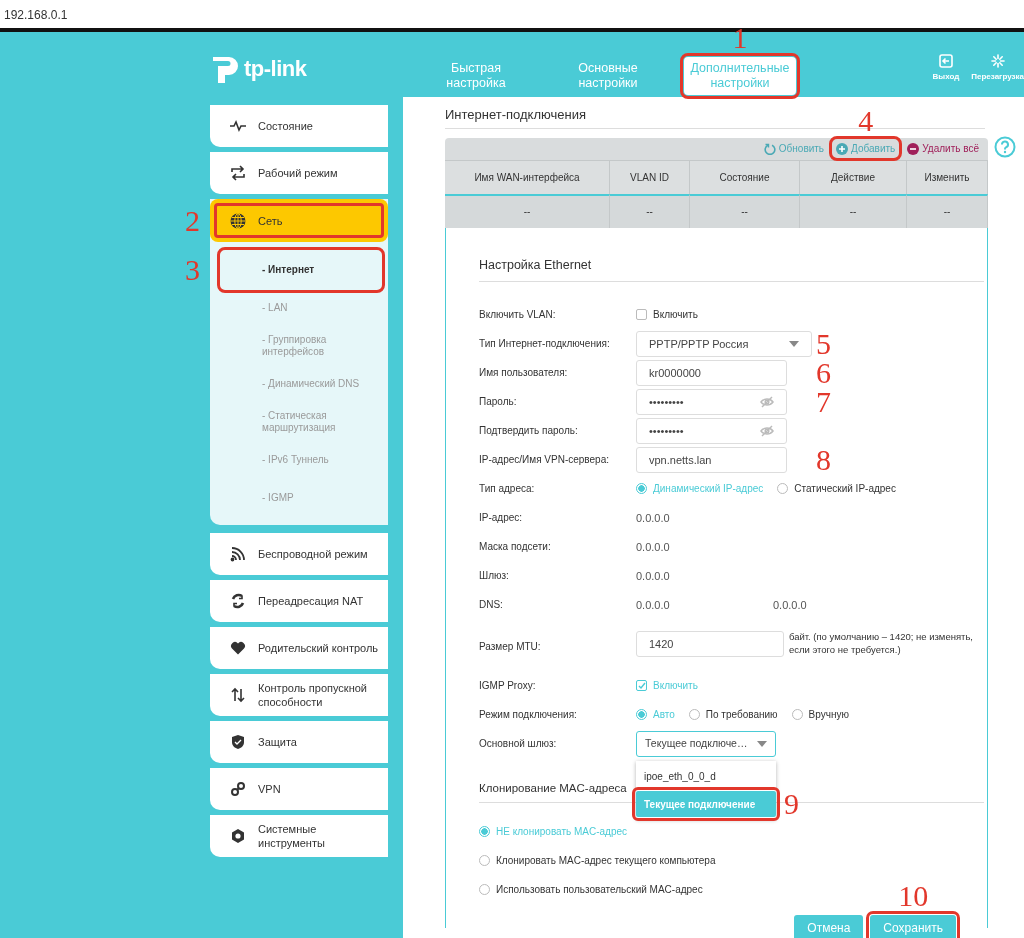 The height and width of the screenshot is (938, 1024). Describe the element at coordinates (238, 220) in the screenshot. I see `globe-icon` at that location.